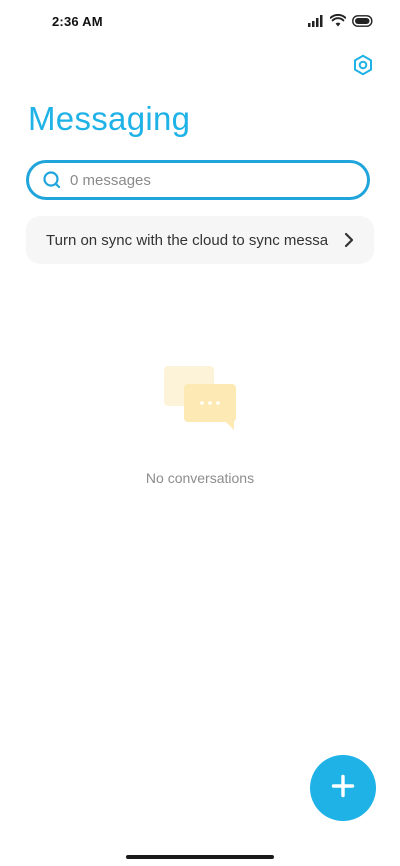 The width and height of the screenshot is (400, 866). What do you see at coordinates (200, 22) in the screenshot?
I see `status-bar: 2:36 AM` at bounding box center [200, 22].